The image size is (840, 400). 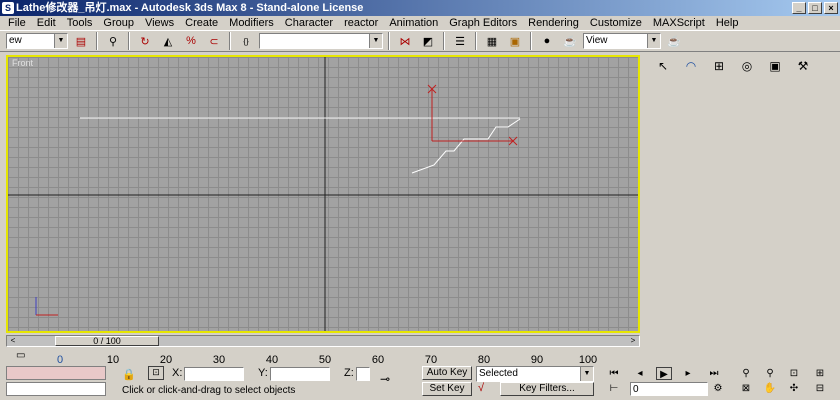 What do you see at coordinates (714, 373) in the screenshot?
I see `go-to-end-icon: ⏭` at bounding box center [714, 373].